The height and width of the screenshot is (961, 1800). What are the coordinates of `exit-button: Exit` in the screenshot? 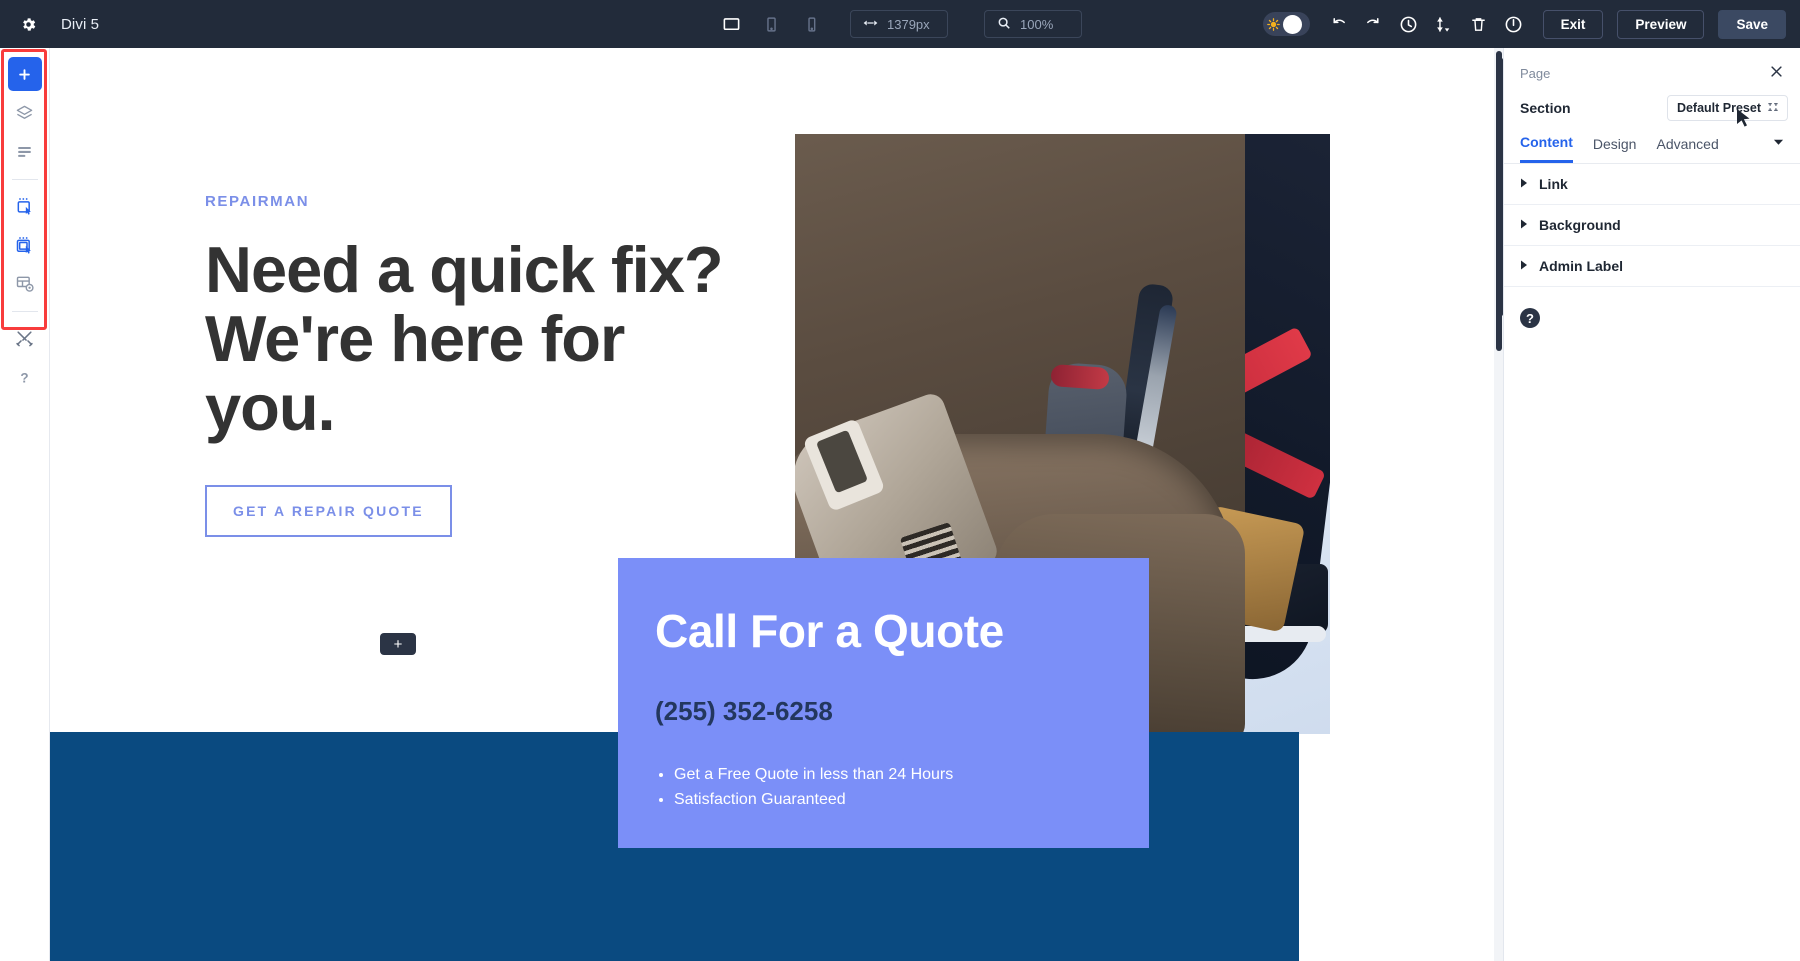 It's located at (1573, 24).